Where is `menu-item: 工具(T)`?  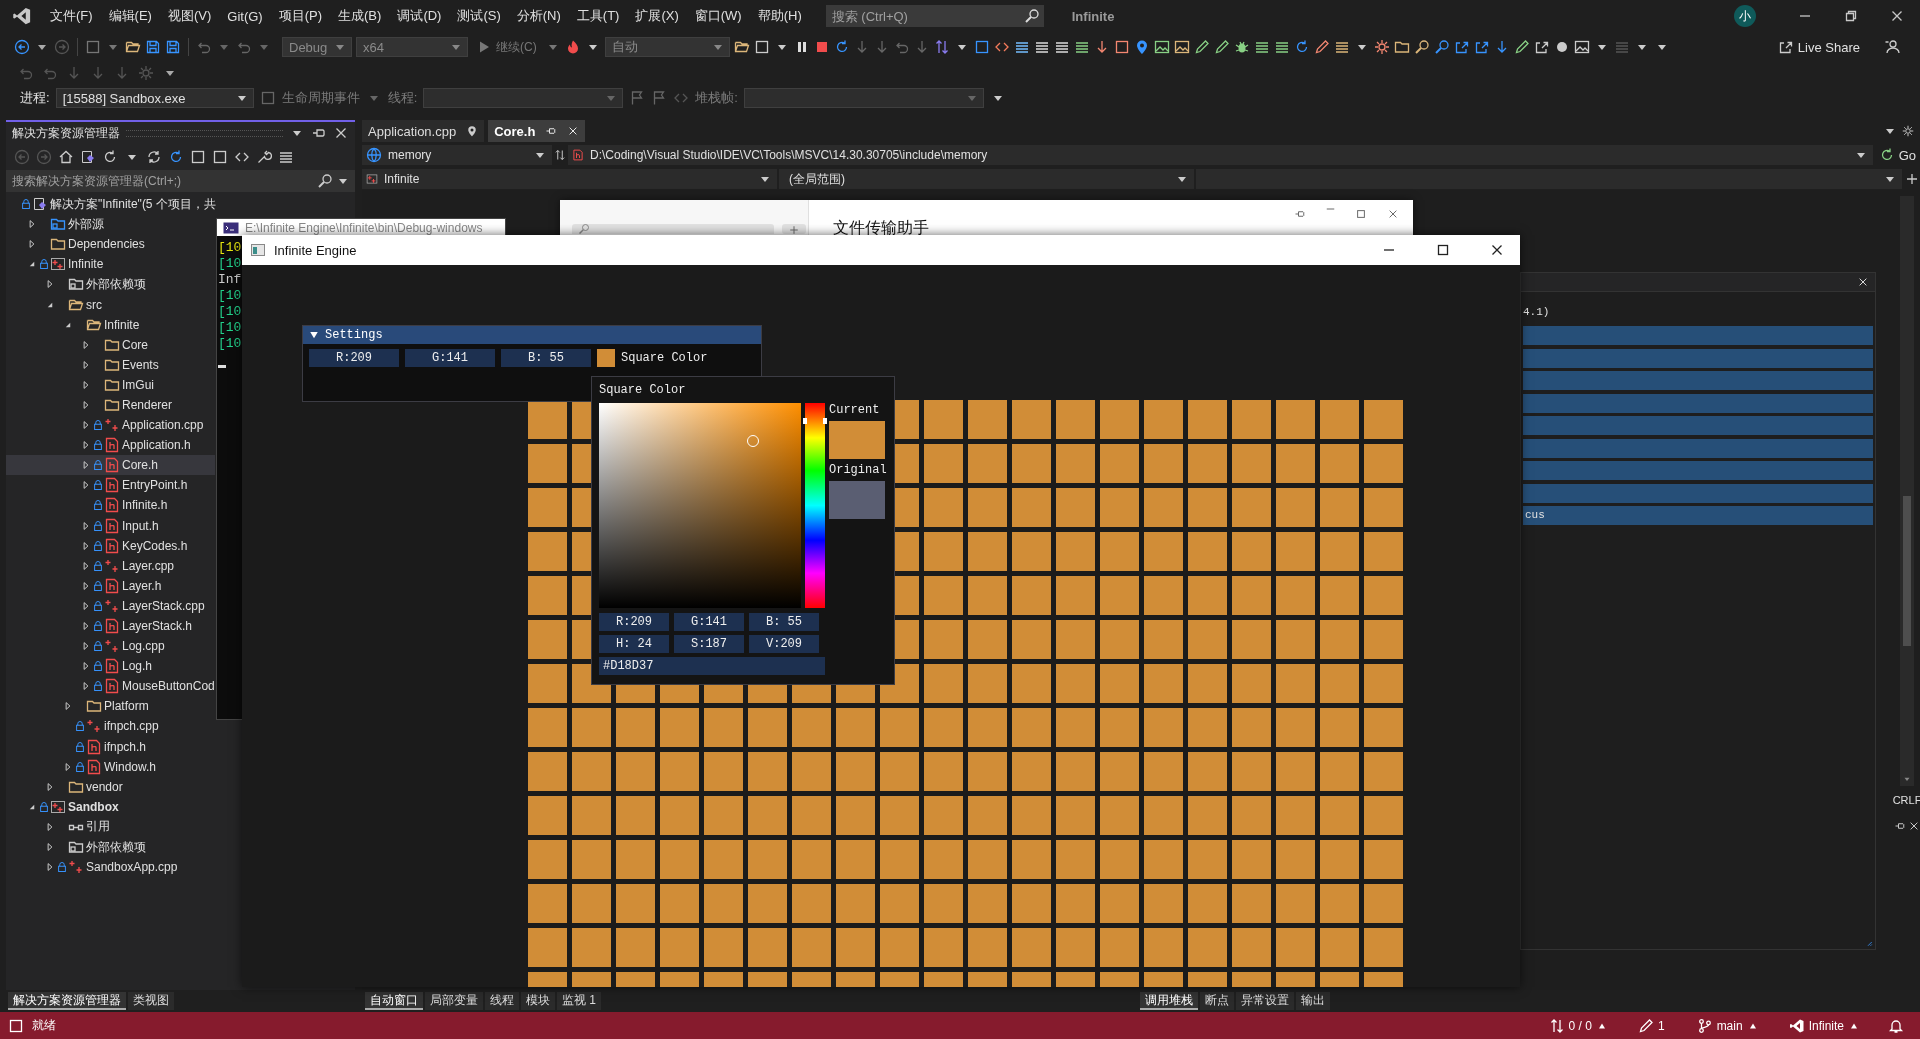
menu-item: 工具(T) is located at coordinates (598, 16).